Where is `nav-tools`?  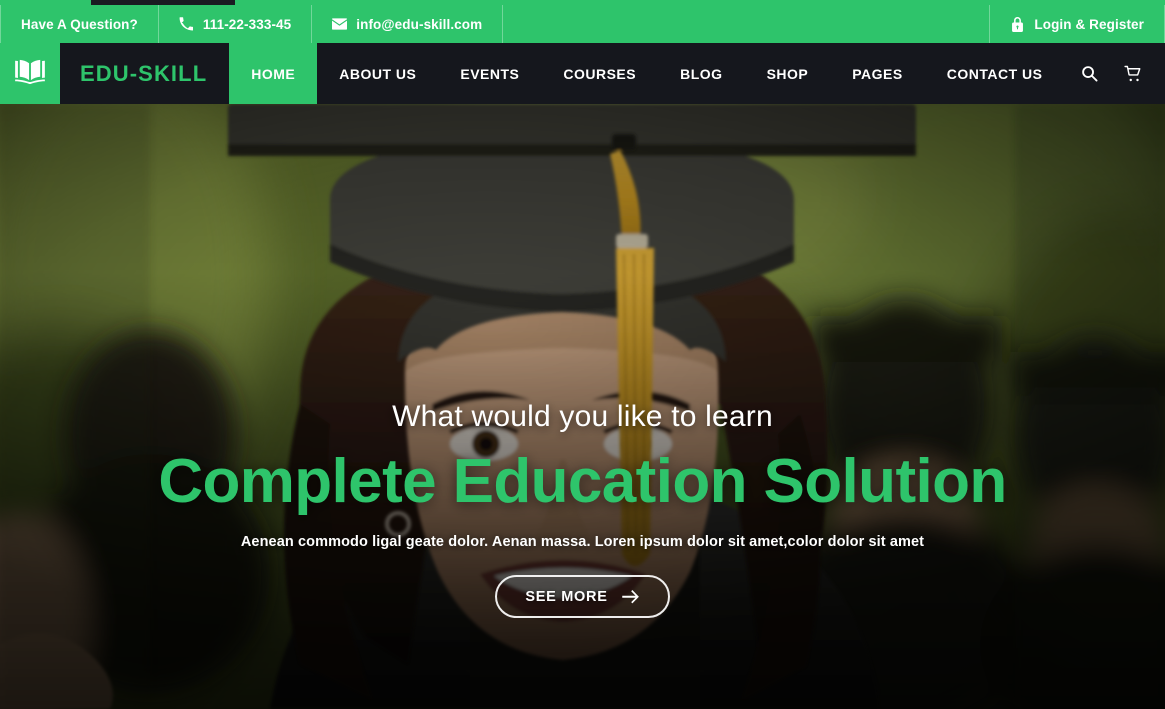
nav-tools is located at coordinates (1122, 73).